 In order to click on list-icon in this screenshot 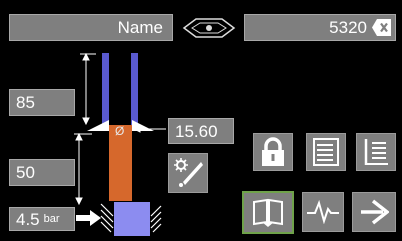, I will do `click(326, 152)`.